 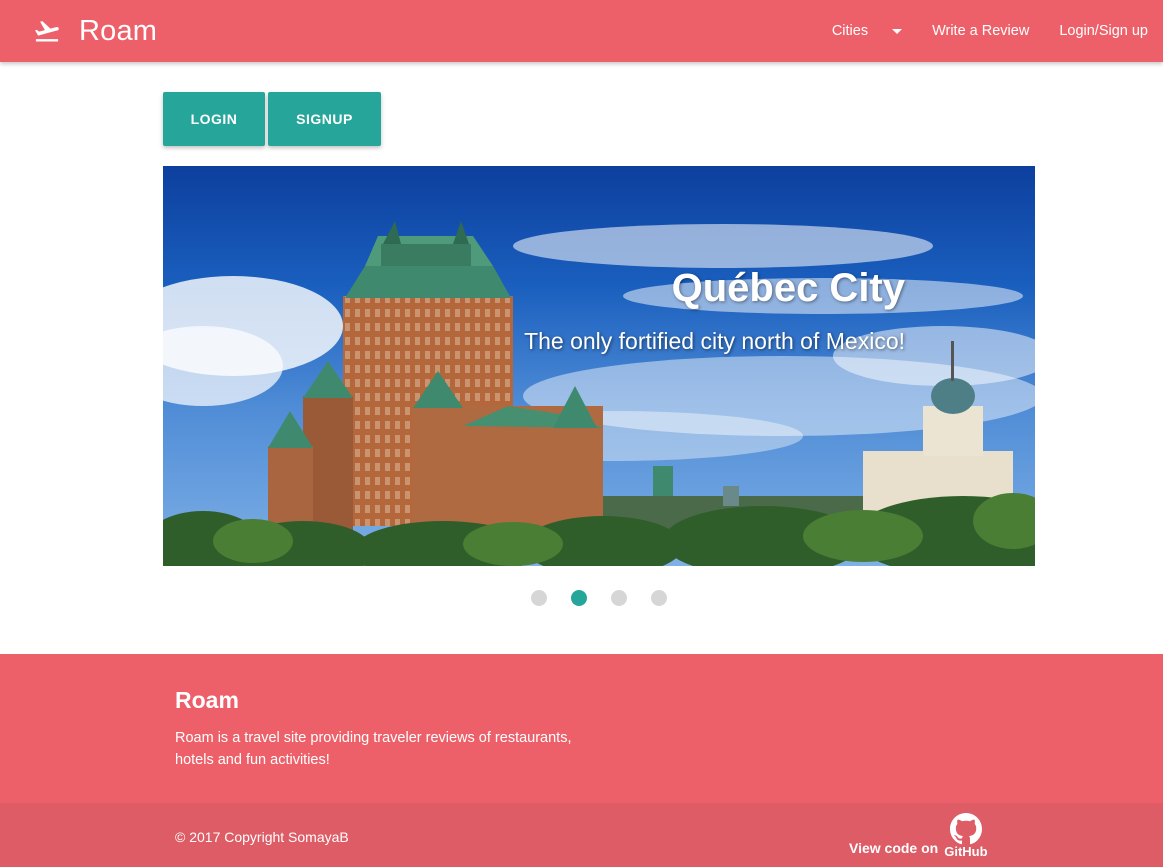 I want to click on carousel-indicators, so click(x=611, y=598).